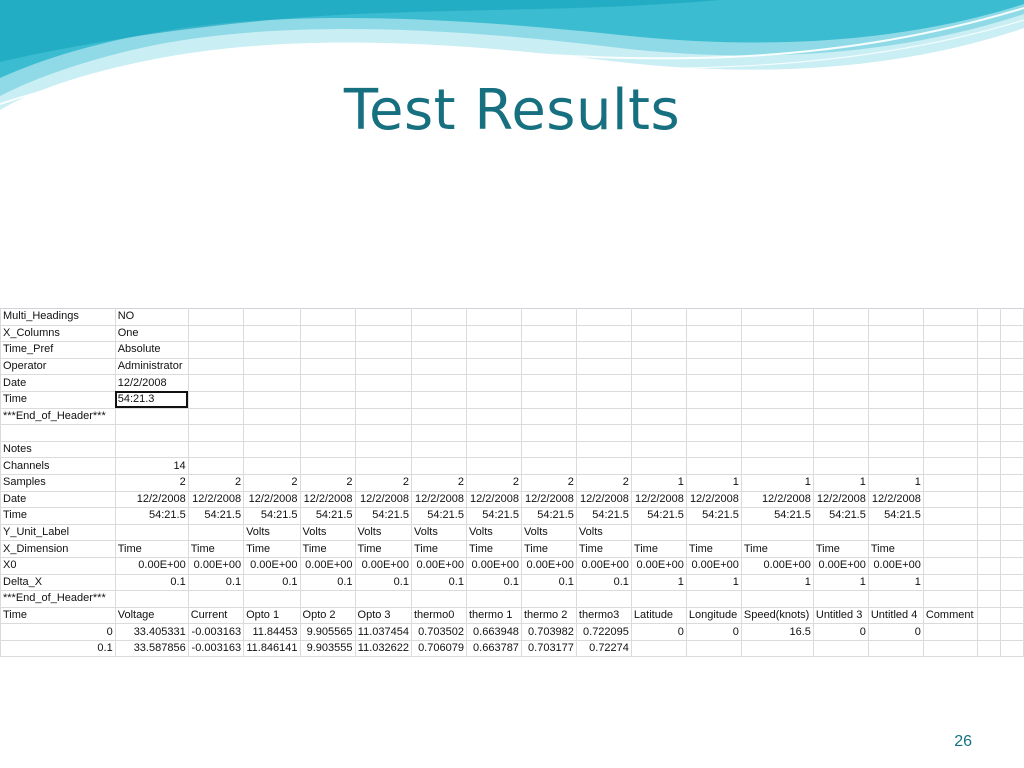 Image resolution: width=1024 pixels, height=768 pixels. What do you see at coordinates (151, 317) in the screenshot?
I see `spreadsheet-cell: NO` at bounding box center [151, 317].